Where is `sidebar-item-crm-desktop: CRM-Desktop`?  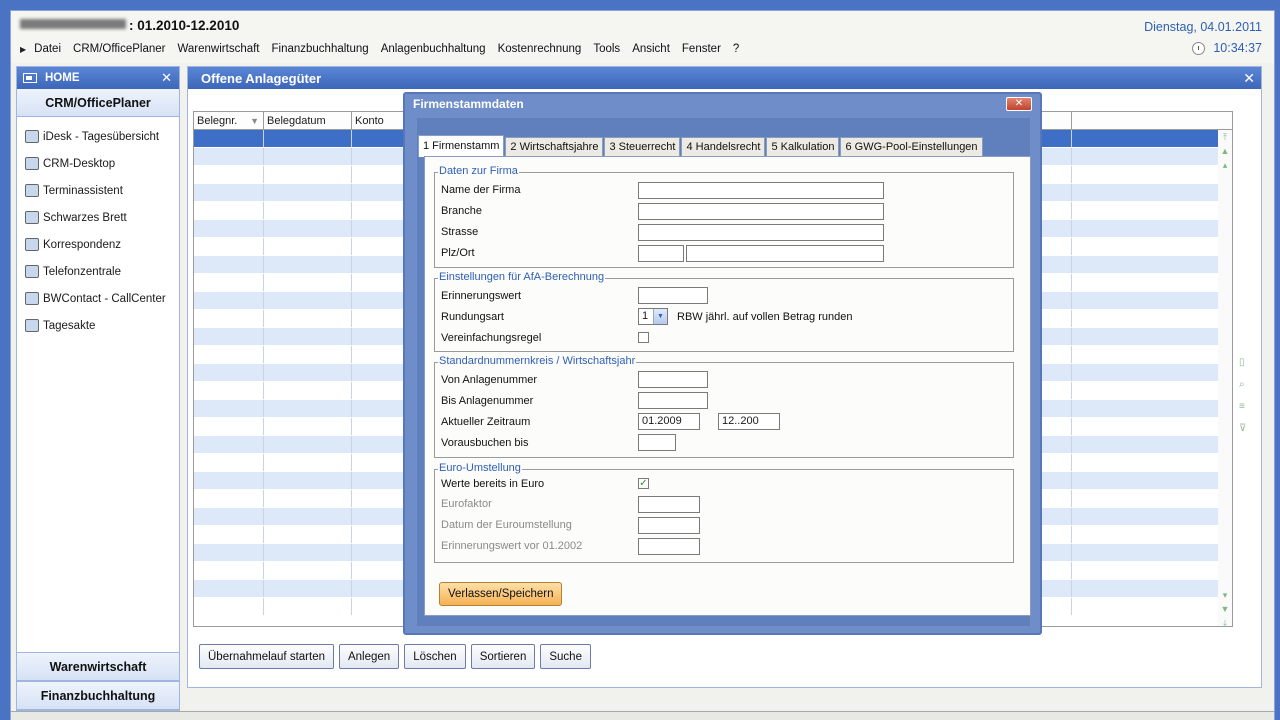
sidebar-item-crm-desktop: CRM-Desktop is located at coordinates (98, 163).